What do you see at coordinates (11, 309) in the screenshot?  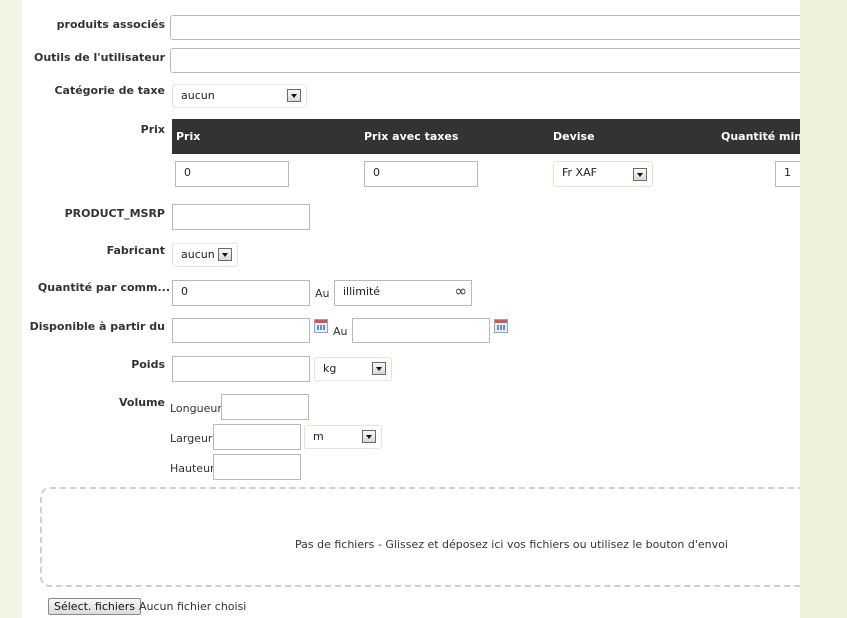 I see `left-background` at bounding box center [11, 309].